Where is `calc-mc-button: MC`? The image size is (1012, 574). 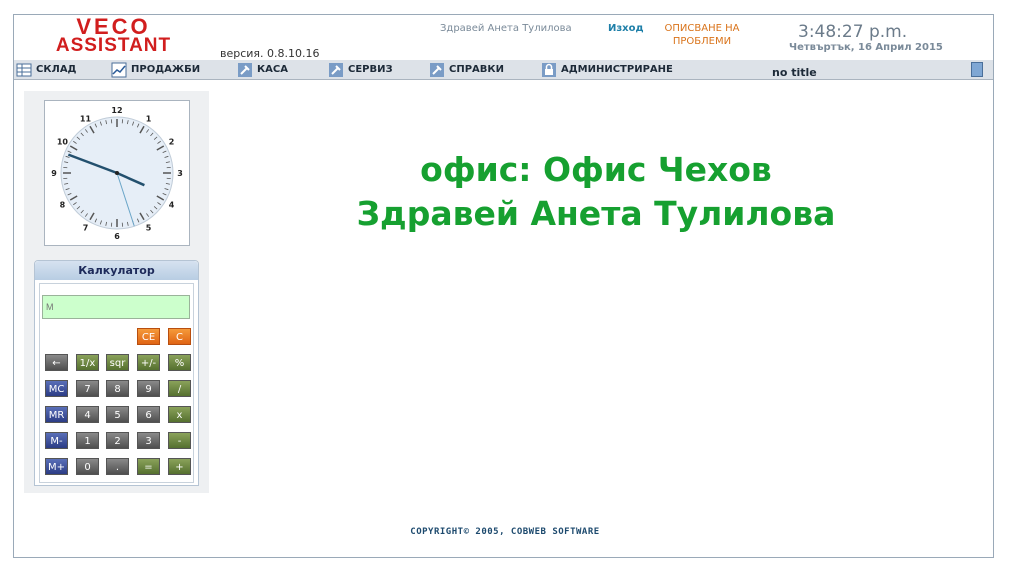 calc-mc-button: MC is located at coordinates (56, 388).